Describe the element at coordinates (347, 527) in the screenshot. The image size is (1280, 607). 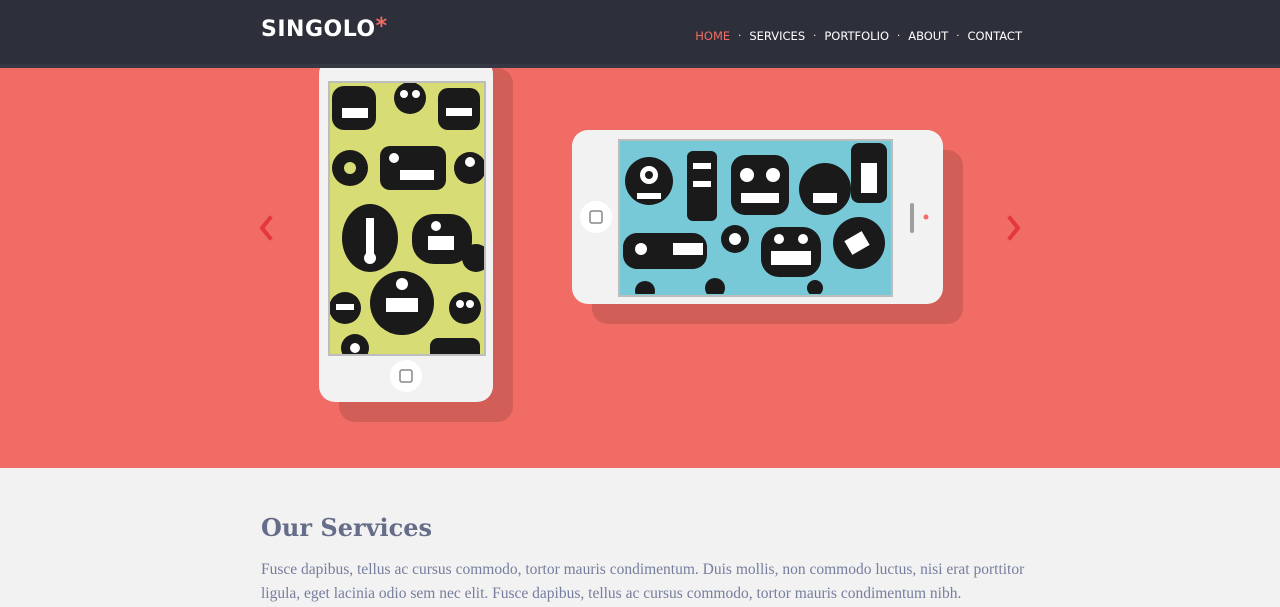
I see `services-title: Our Services` at that location.